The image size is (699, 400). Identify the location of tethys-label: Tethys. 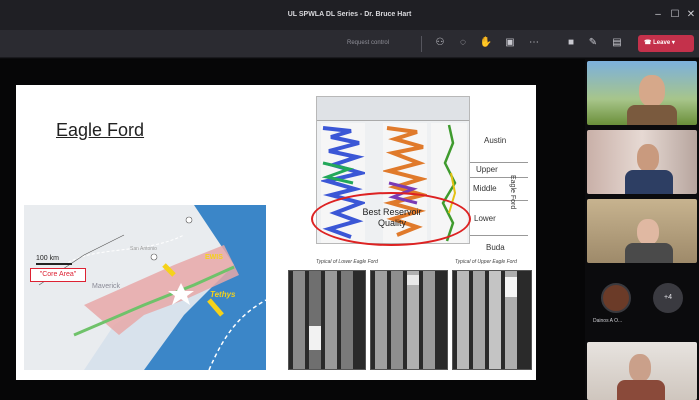
(223, 294).